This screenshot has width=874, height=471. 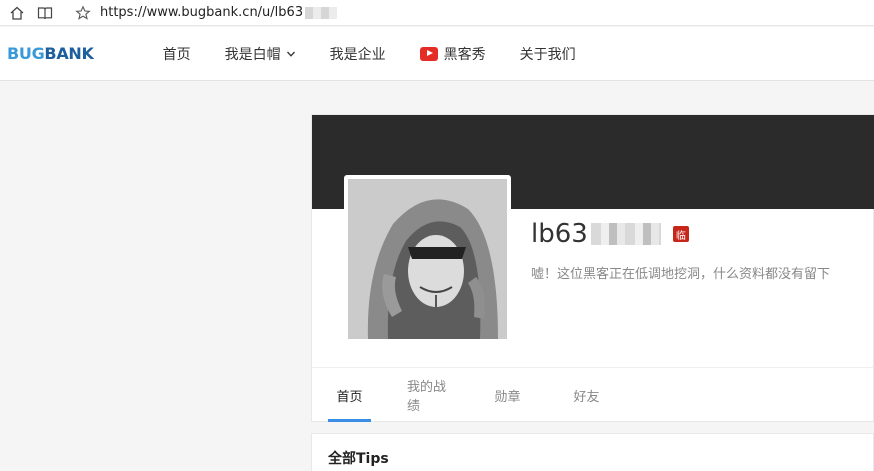 I want to click on profile-tabs: 首页 我的战绩 勋章 好友, so click(x=486, y=395).